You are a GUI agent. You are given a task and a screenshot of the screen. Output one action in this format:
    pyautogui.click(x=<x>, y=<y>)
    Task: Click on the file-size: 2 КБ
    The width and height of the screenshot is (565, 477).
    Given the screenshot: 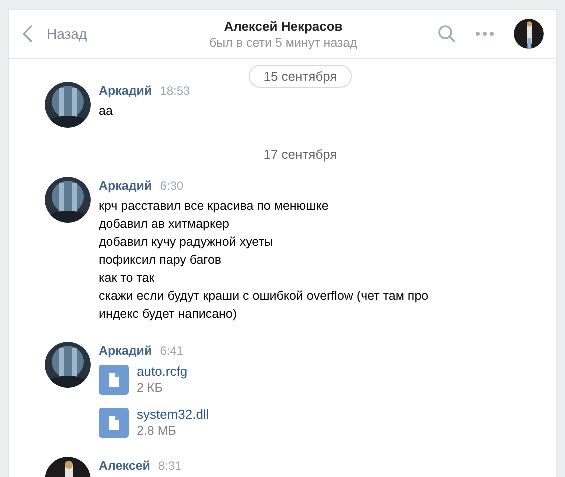 What is the action you would take?
    pyautogui.click(x=150, y=388)
    